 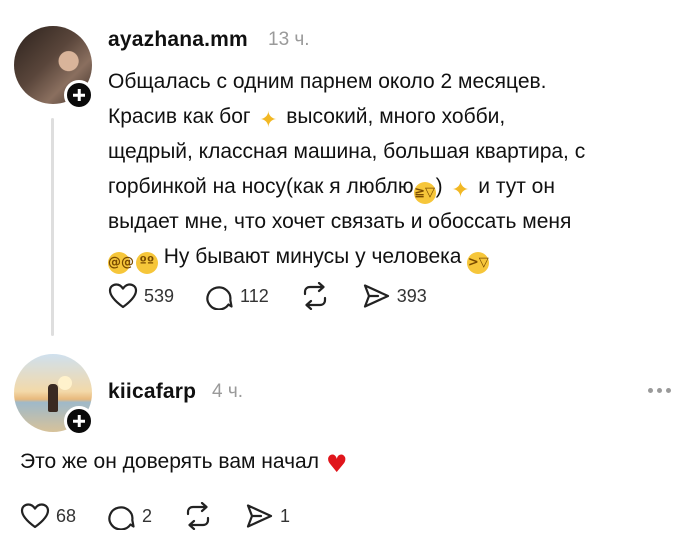 I want to click on post-line-6: Ну бывают минусы у человека, so click(x=312, y=256).